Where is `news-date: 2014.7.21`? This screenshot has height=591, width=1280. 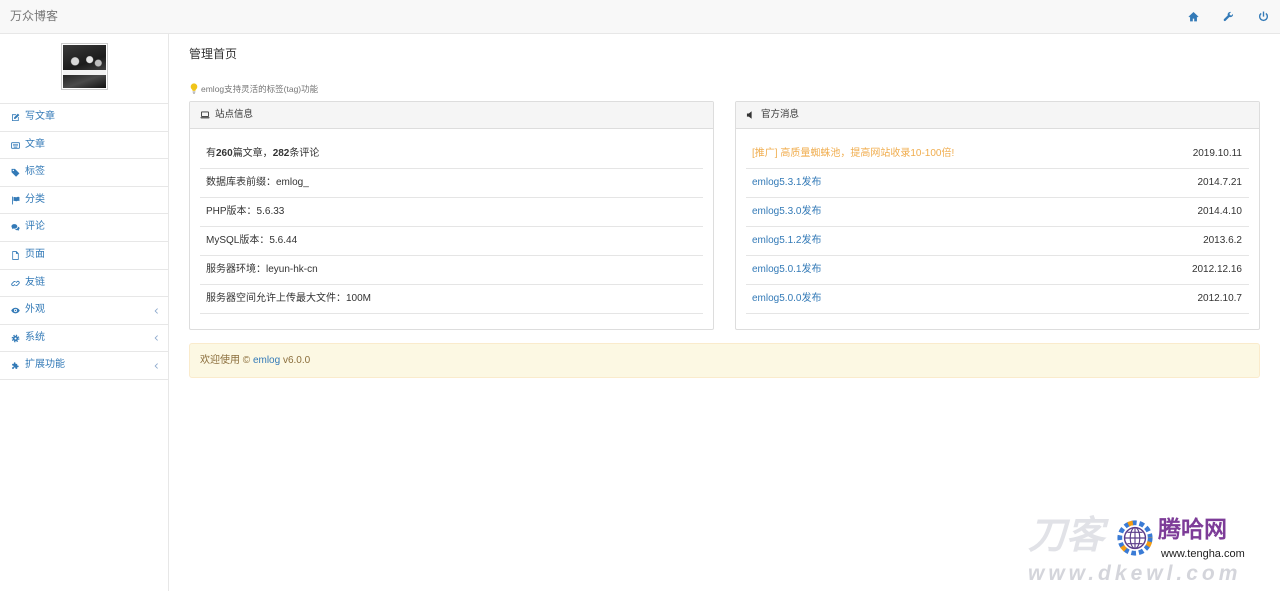
news-date: 2014.7.21 is located at coordinates (1220, 182).